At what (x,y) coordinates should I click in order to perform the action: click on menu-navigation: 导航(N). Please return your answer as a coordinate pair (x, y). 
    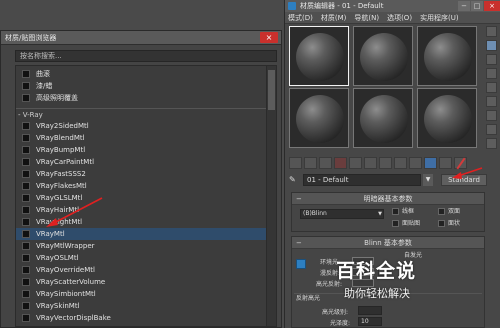
    Looking at the image, I should click on (366, 18).